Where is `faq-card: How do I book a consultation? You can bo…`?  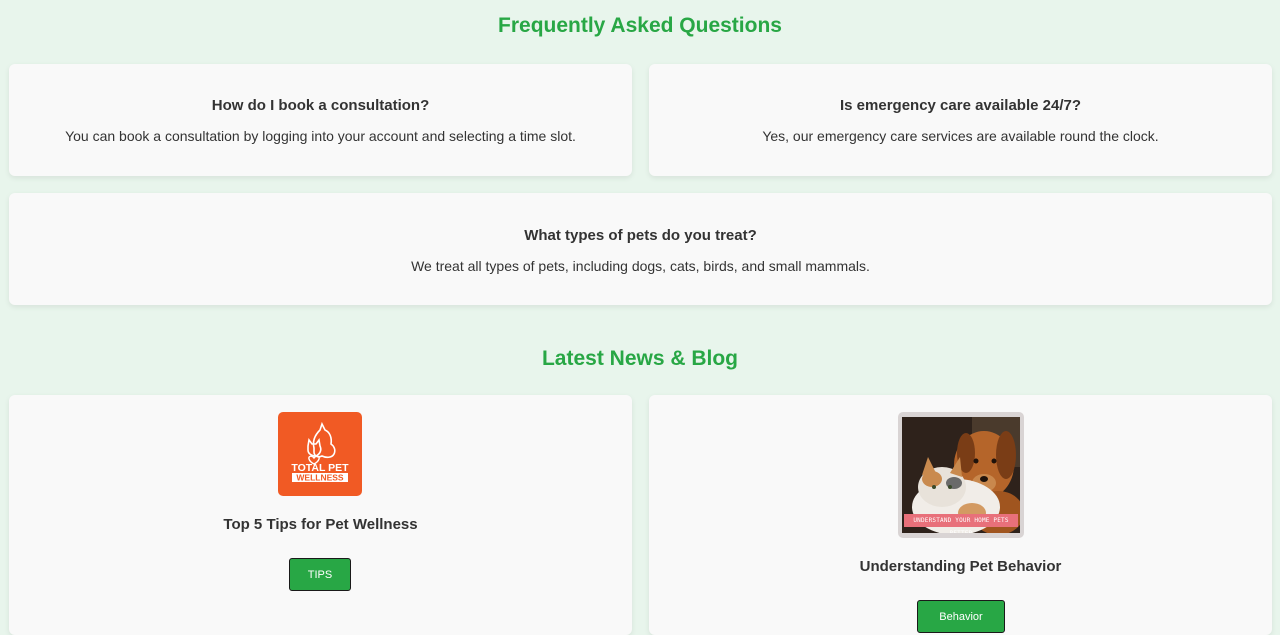 faq-card: How do I book a consultation? You can bo… is located at coordinates (320, 120).